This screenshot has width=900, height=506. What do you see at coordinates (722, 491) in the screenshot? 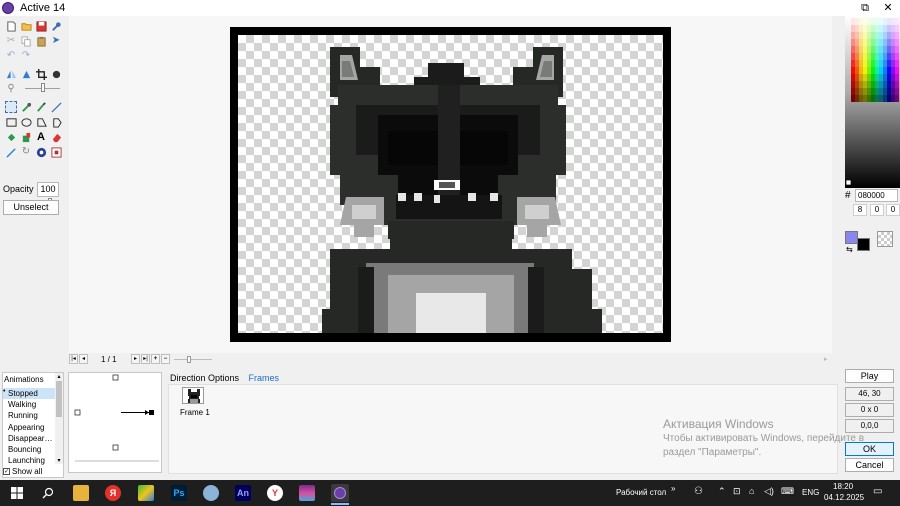
I see `tray-chevron-icon: ⌃` at bounding box center [722, 491].